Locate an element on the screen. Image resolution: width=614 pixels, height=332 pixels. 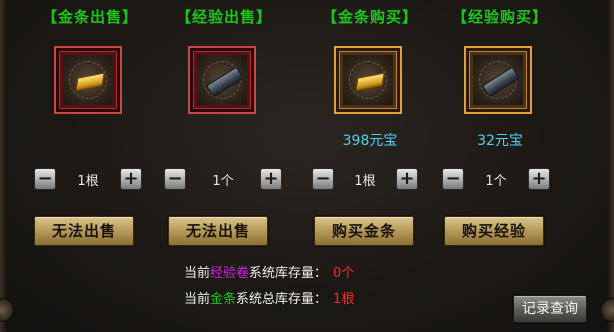
exp-sell-title: 【经验出售】 is located at coordinates (223, 17).